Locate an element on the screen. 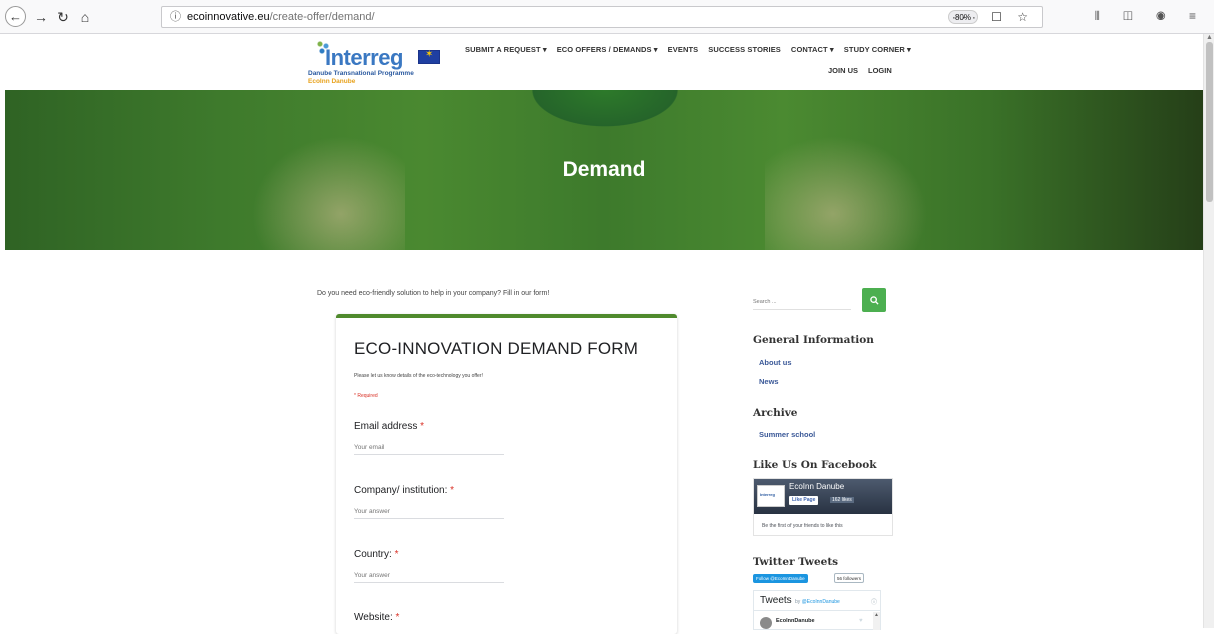 The width and height of the screenshot is (1214, 634). nav-events: EVENTS is located at coordinates (683, 49).